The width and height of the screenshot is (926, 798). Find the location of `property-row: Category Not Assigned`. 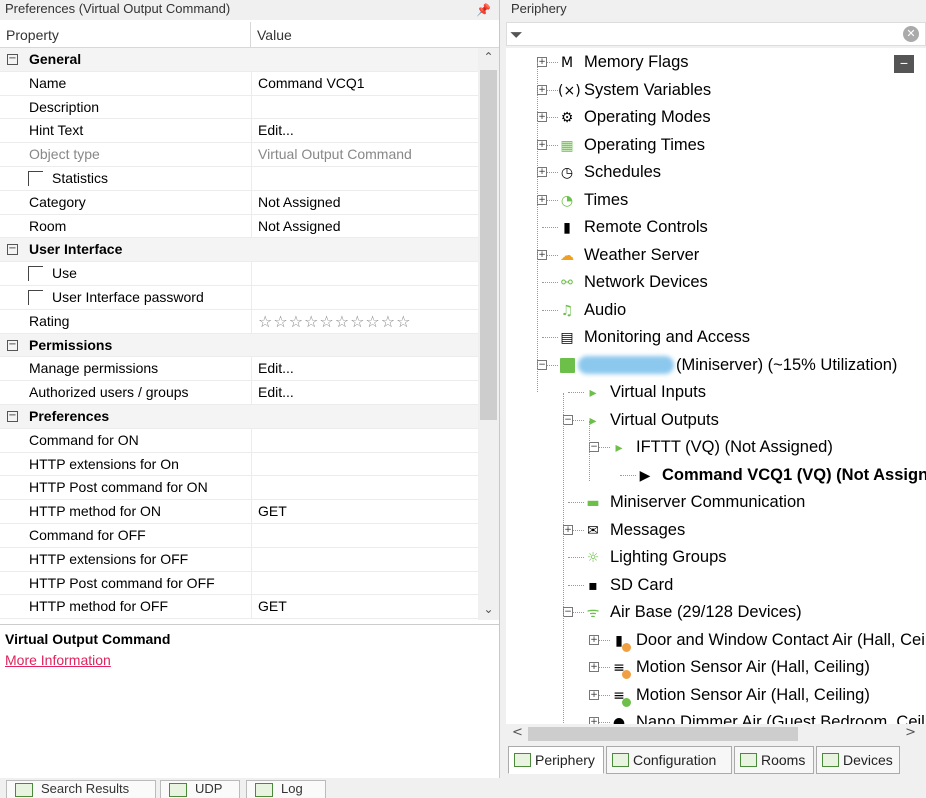

property-row: Category Not Assigned is located at coordinates (239, 202).